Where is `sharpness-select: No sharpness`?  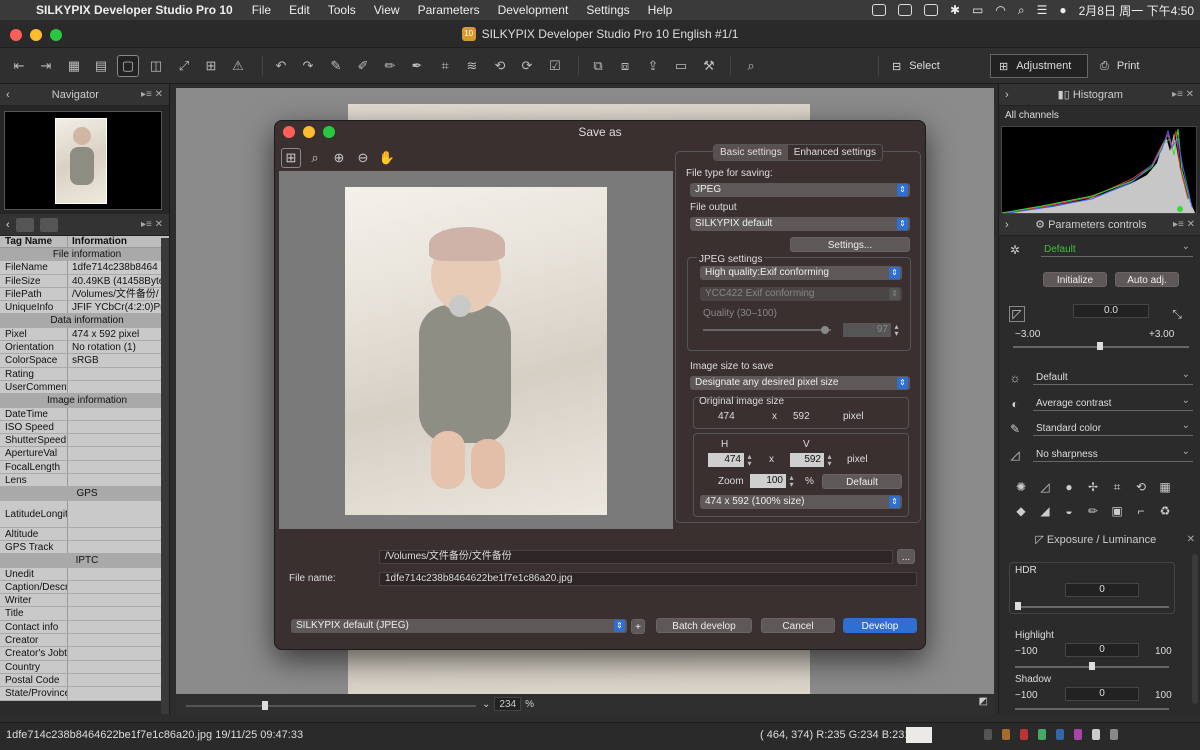 sharpness-select: No sharpness is located at coordinates (1113, 453).